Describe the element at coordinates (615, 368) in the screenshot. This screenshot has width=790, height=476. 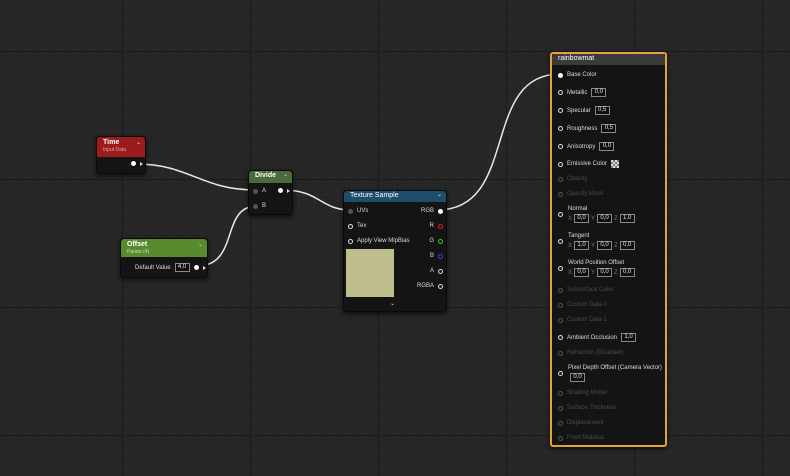
I see `pdo-label: Pixel Depth Offset (Camera Vector)` at that location.